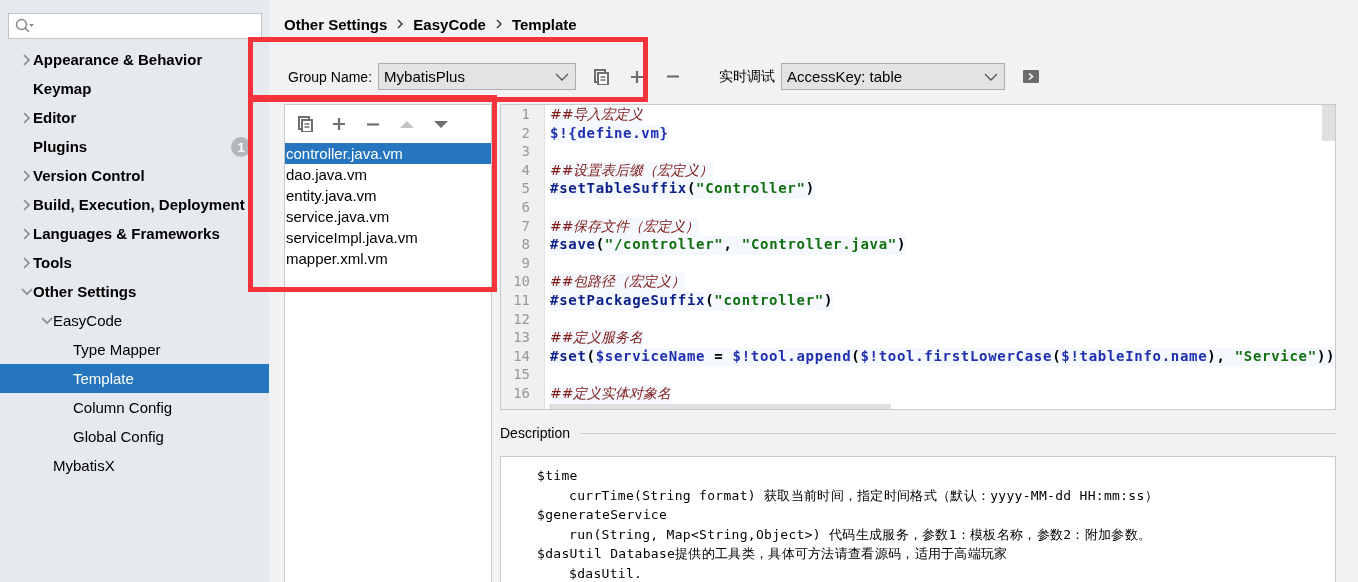 Image resolution: width=1358 pixels, height=582 pixels. What do you see at coordinates (603, 515) in the screenshot?
I see `description-line: $generateService` at bounding box center [603, 515].